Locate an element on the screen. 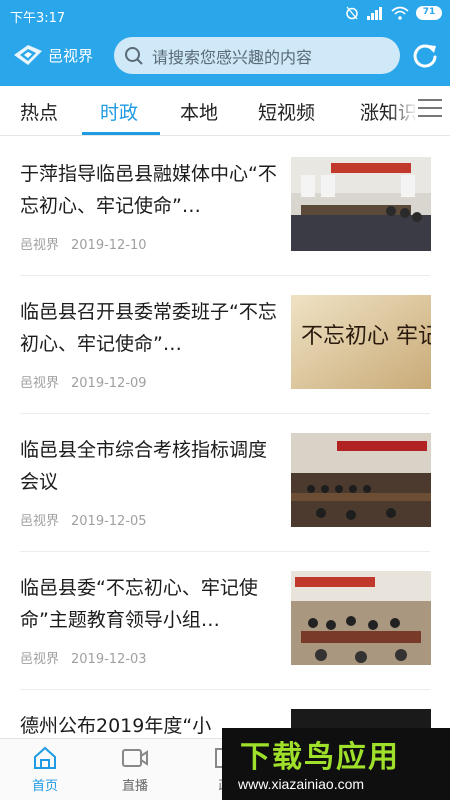 The height and width of the screenshot is (800, 450). news-date: 2019-12-10 is located at coordinates (109, 245).